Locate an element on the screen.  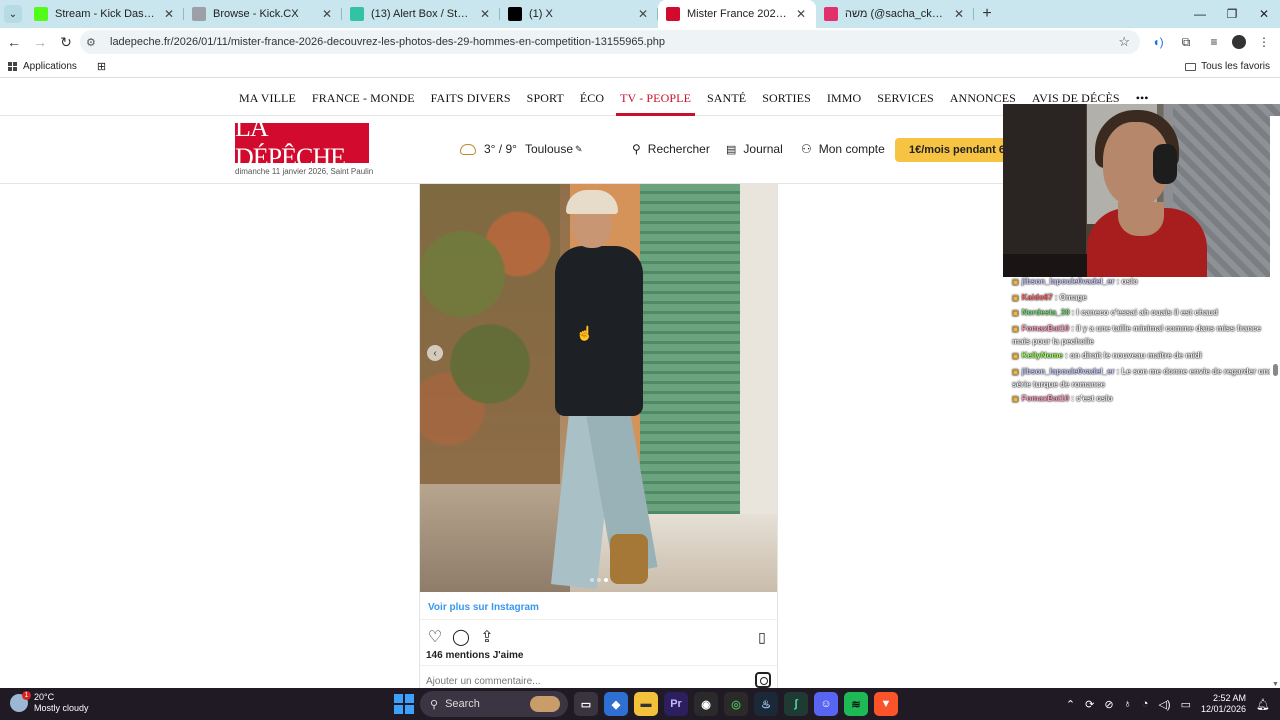
taskbar-clock: 2:52 AM 12/01/2026 is located at coordinates (1223, 704).